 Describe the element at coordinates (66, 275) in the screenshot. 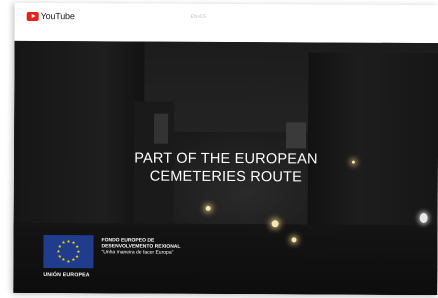

I see `eu-label: UNIÓN EUROPEA` at that location.